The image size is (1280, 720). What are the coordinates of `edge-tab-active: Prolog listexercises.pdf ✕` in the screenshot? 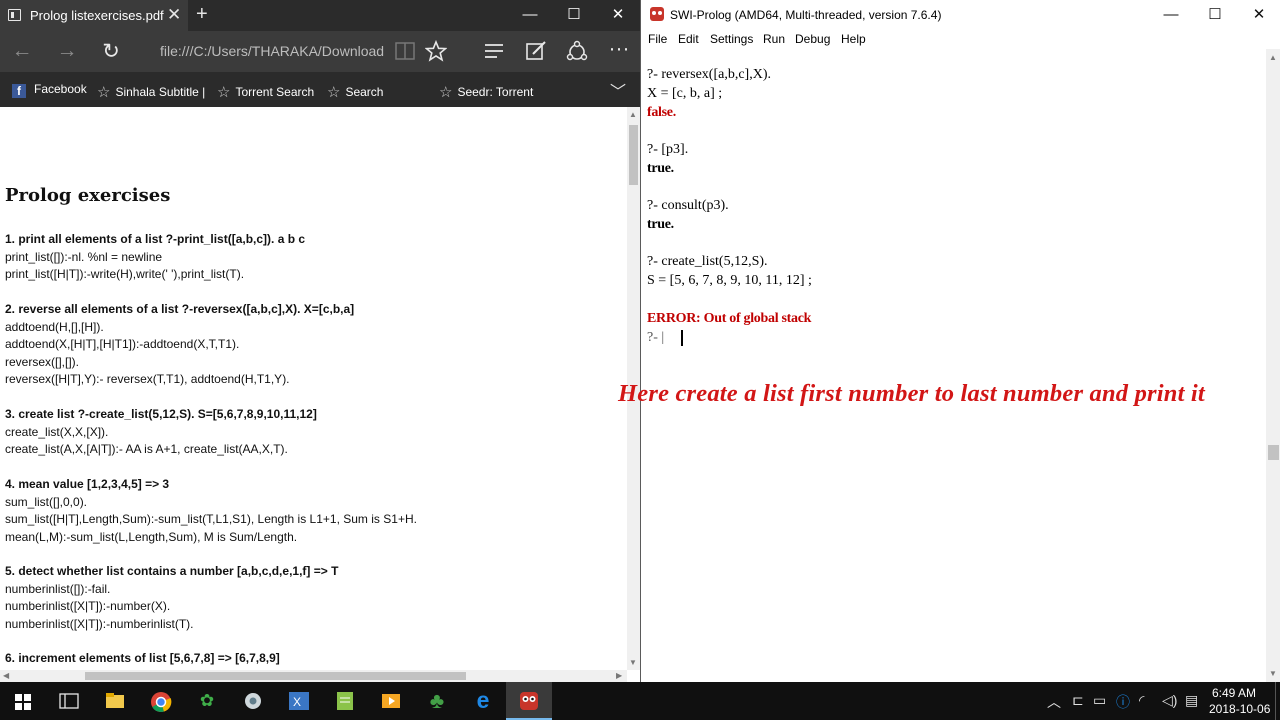 It's located at (94, 15).